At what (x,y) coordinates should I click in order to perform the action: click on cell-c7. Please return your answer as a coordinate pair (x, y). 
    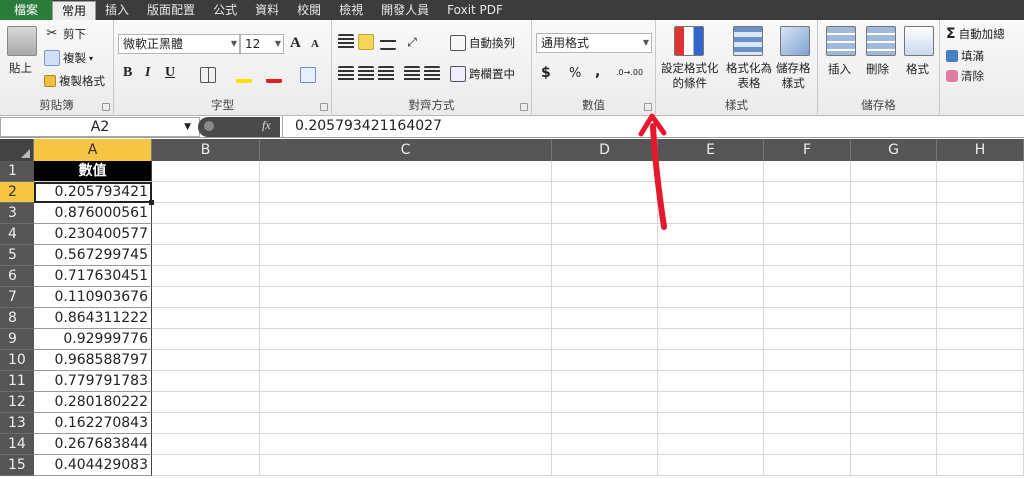
    Looking at the image, I should click on (406, 297).